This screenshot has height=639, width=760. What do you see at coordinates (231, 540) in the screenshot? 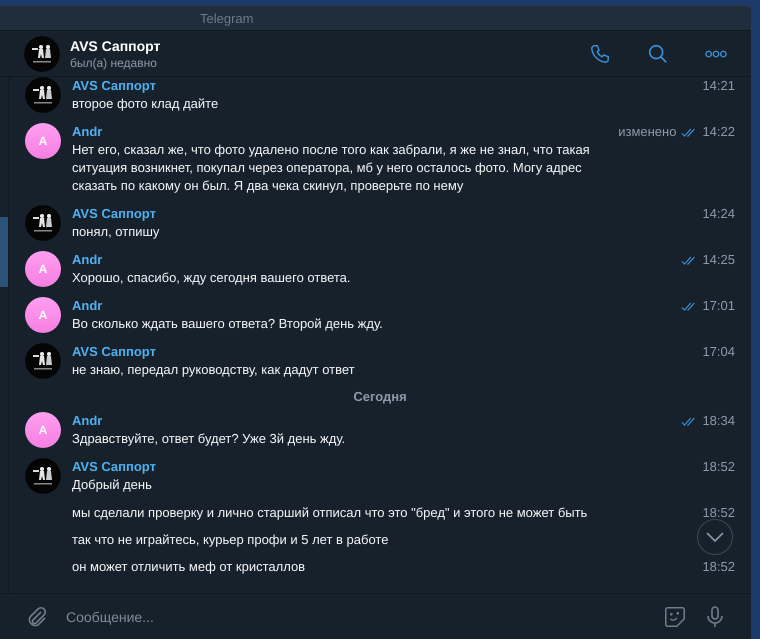
I see `message-text: так что не играйтесь, курьер профи и 5 лет в работе` at bounding box center [231, 540].